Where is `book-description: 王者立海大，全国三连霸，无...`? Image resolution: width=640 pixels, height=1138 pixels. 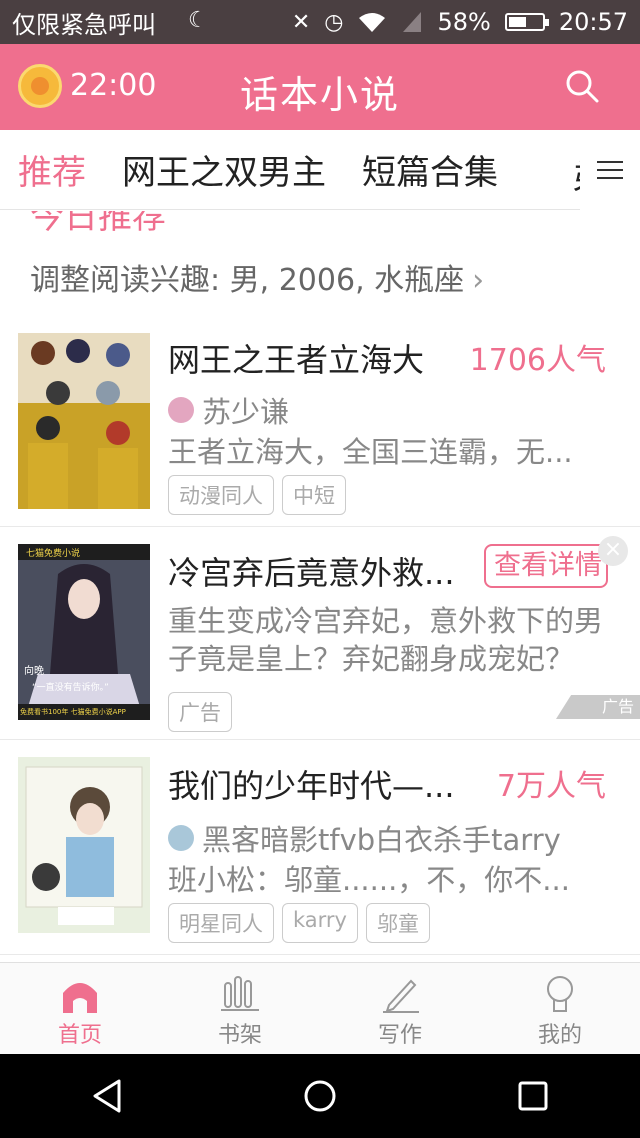 book-description: 王者立海大，全国三连霸，无... is located at coordinates (370, 452).